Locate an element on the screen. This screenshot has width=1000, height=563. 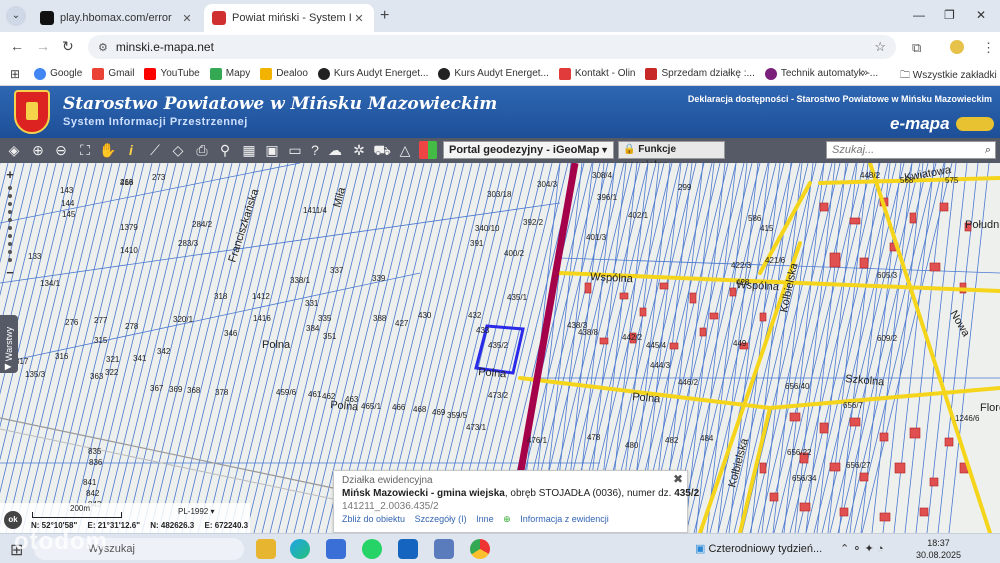
parcel-boundary is located at coordinates (875, 348).